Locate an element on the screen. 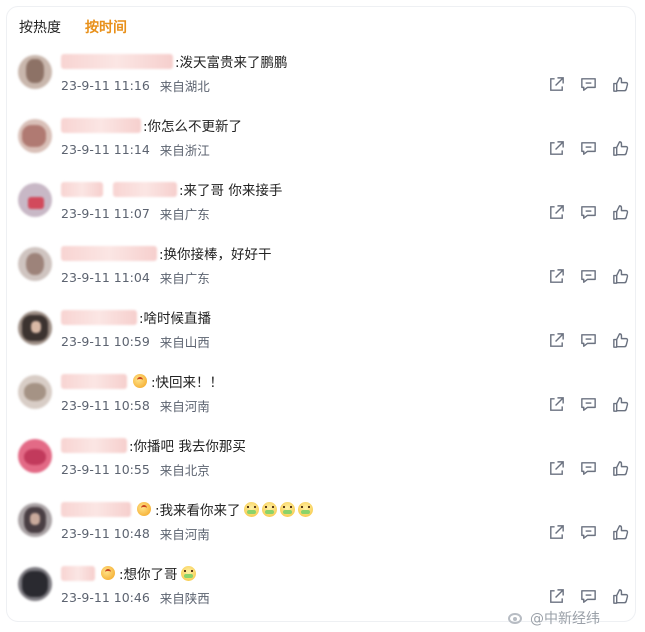 This screenshot has width=645, height=632. comment-item: :你怎么不更新了 23-9-11 11:14 来自浙江 is located at coordinates (321, 143).